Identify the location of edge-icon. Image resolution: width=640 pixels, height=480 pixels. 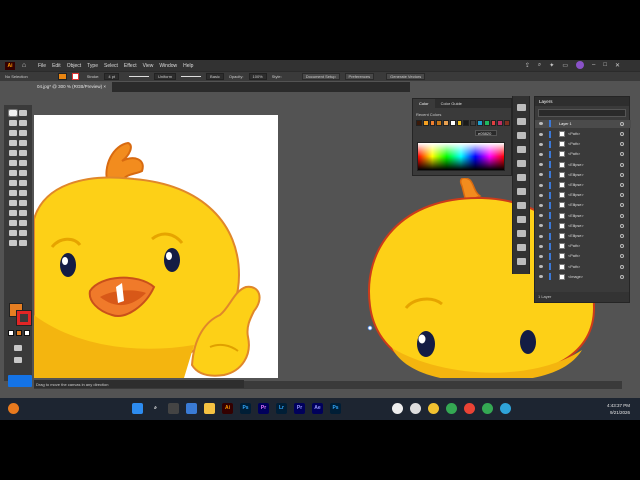
(505, 408).